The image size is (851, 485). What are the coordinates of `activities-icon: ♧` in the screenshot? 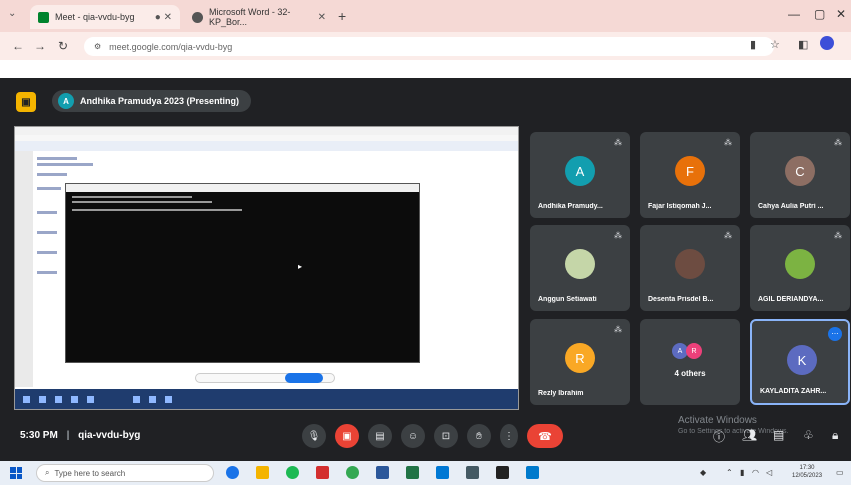 It's located at (808, 435).